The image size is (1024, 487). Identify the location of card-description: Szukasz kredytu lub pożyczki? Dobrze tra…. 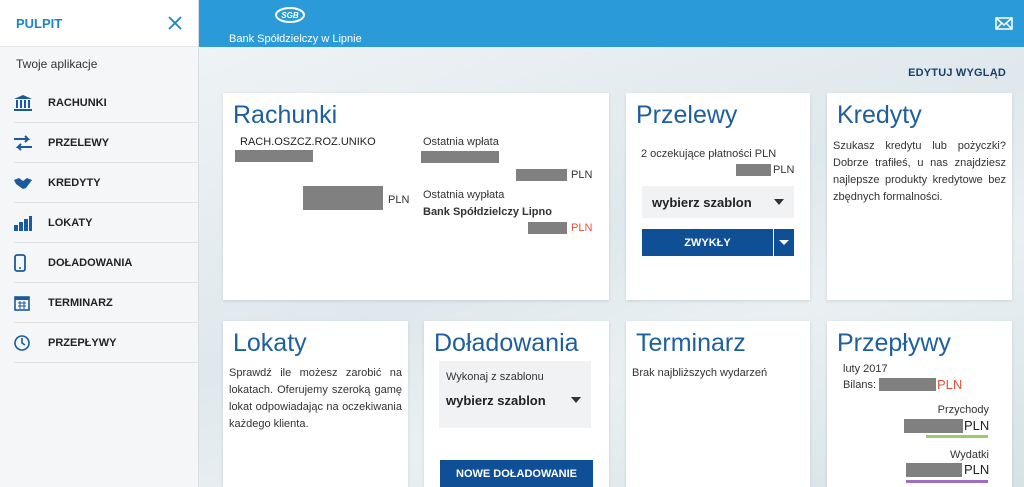
(919, 171).